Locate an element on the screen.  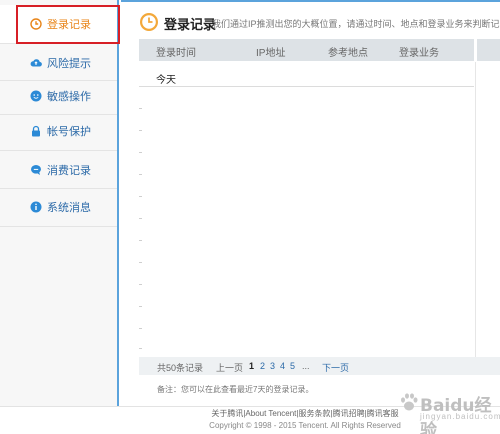
page-description: 我们通过IP推测出您的大概位置，请通过时间、地点和登录业务来判断记录是否正常。 is located at coordinates (356, 24).